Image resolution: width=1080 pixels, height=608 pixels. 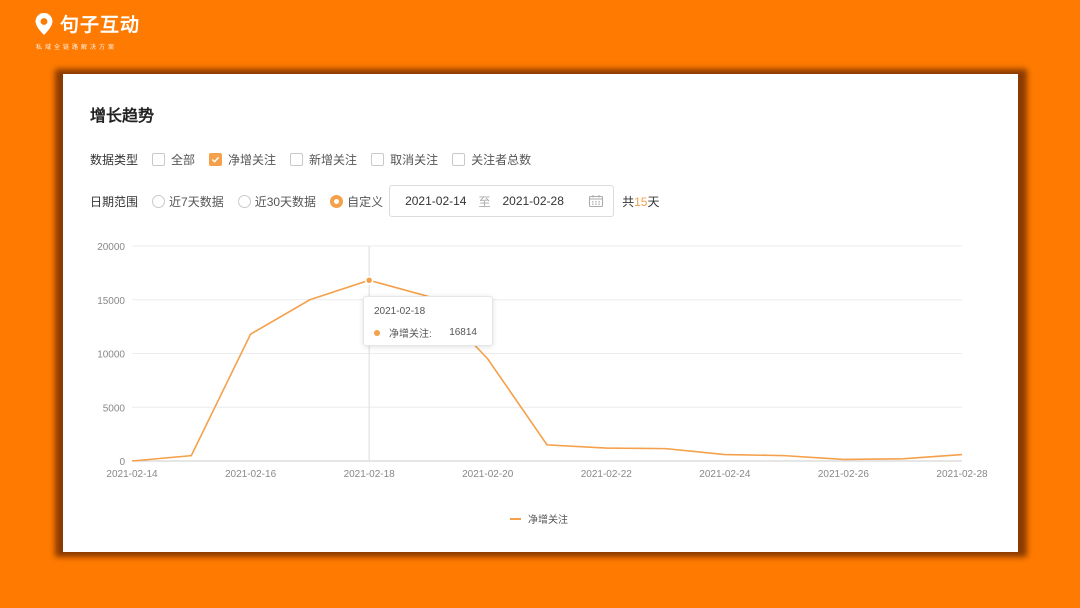 What do you see at coordinates (44, 23) in the screenshot?
I see `location-pin-icon` at bounding box center [44, 23].